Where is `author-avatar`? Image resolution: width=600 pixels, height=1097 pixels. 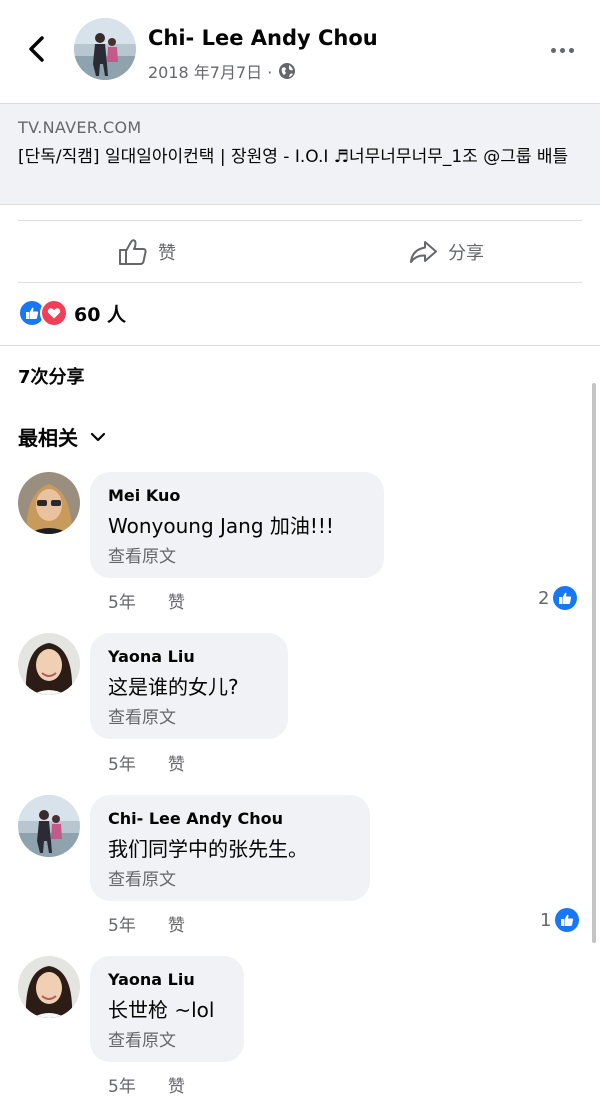 author-avatar is located at coordinates (105, 49).